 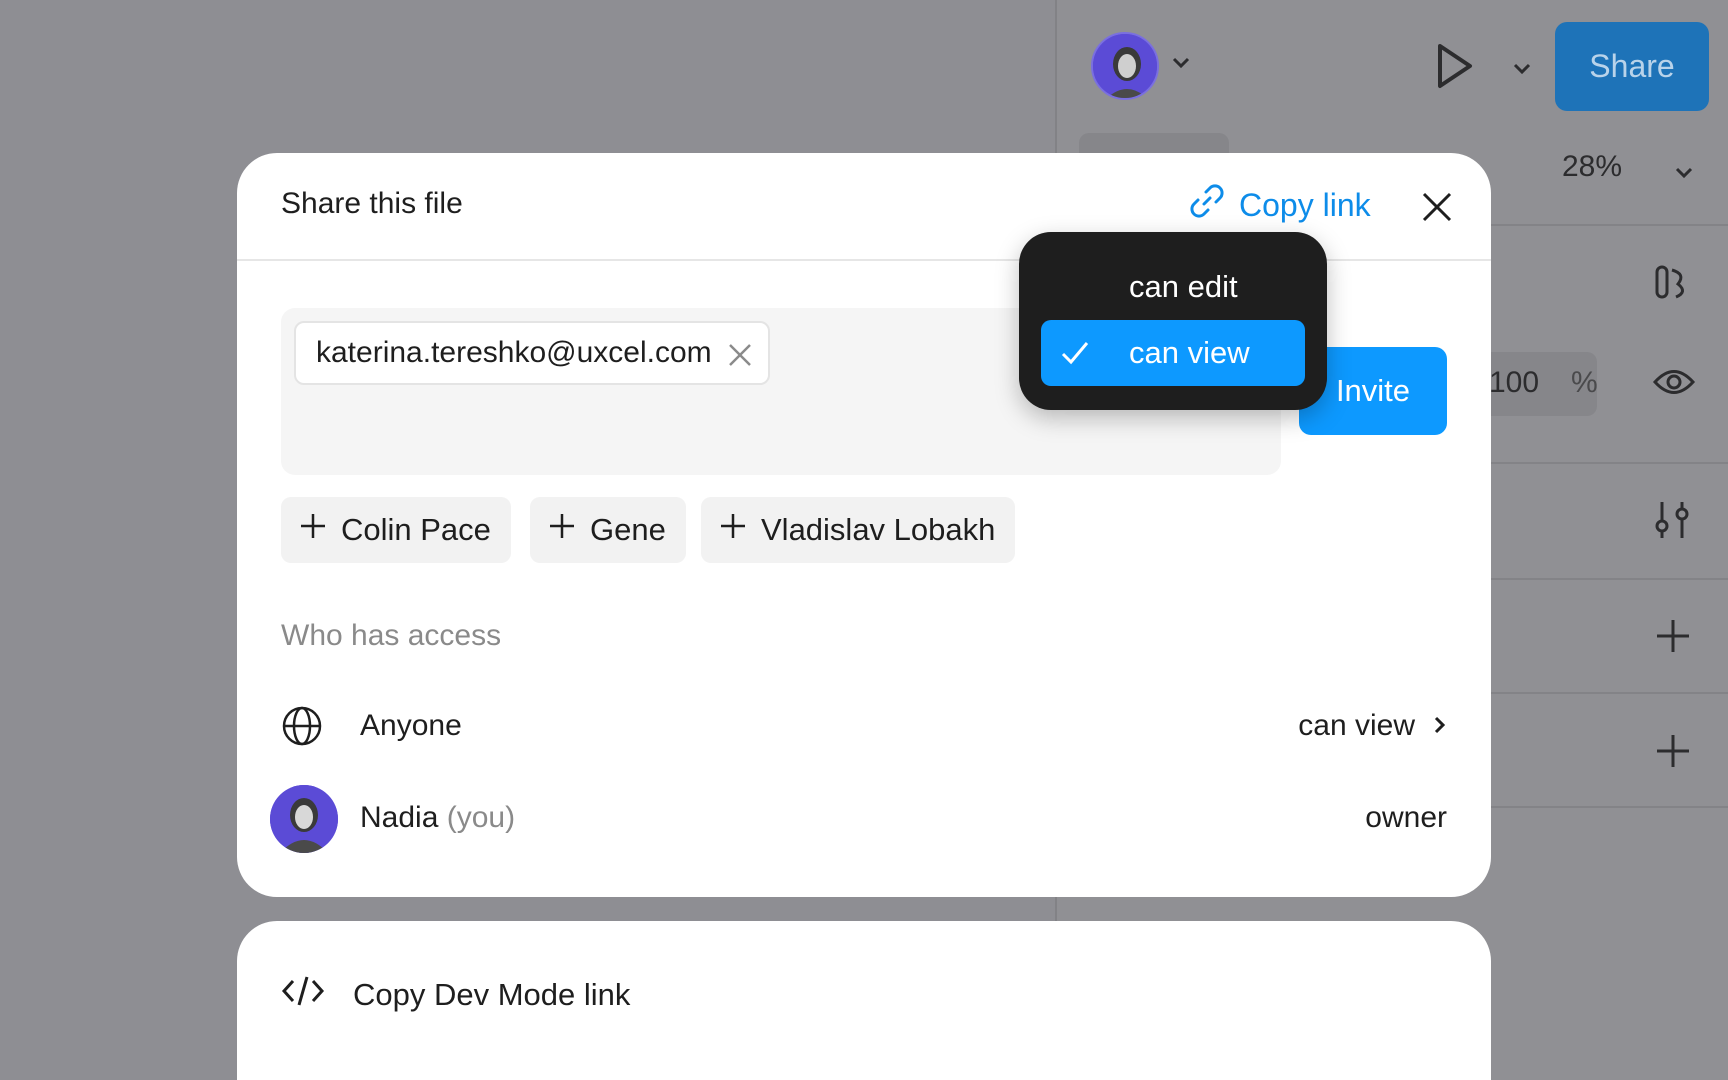 What do you see at coordinates (1514, 382) in the screenshot?
I see `opacity-value: 100` at bounding box center [1514, 382].